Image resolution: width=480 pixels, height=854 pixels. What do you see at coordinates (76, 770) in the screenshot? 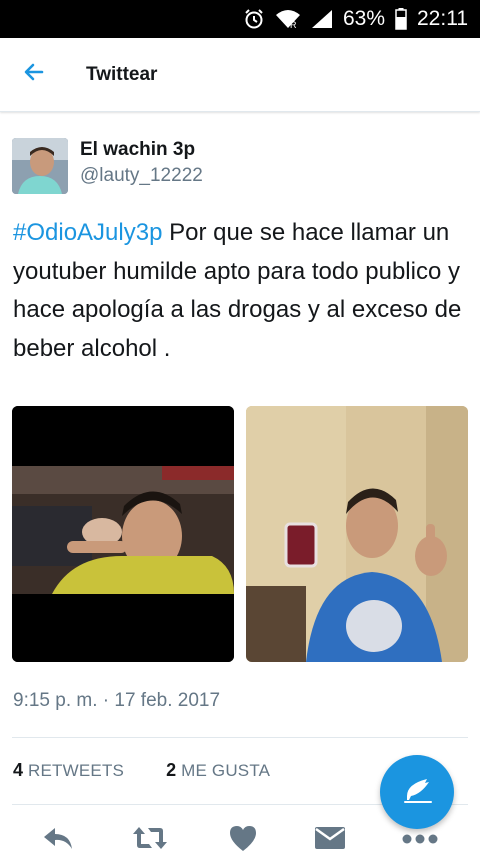
I see `retweets-label: RETWEETS` at bounding box center [76, 770].